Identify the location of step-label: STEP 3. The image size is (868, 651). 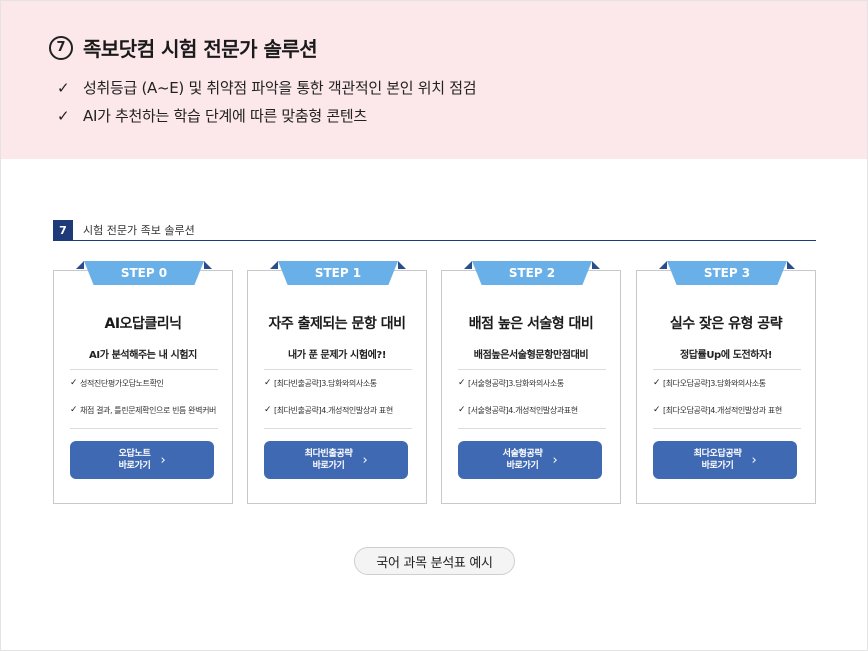
(727, 273).